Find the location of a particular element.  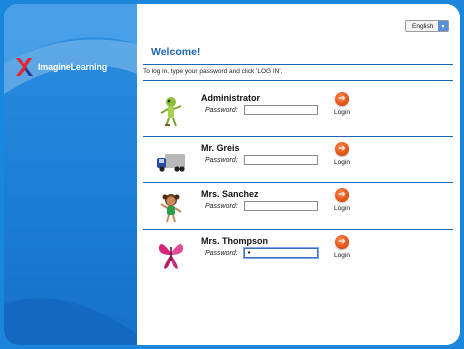

user-name: Mrs. Sanchez is located at coordinates (230, 194).